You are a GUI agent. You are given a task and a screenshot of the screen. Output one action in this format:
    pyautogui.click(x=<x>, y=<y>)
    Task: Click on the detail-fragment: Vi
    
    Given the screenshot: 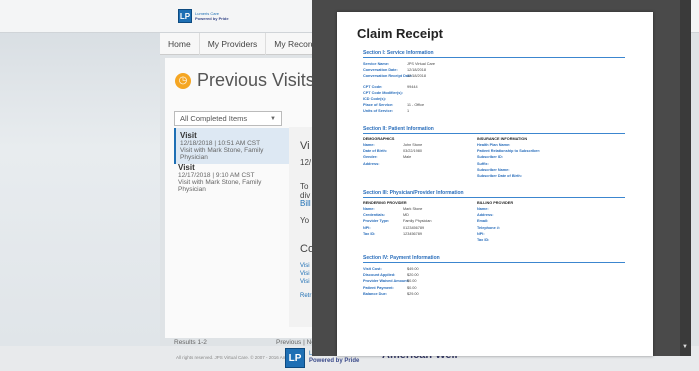 What is the action you would take?
    pyautogui.click(x=305, y=146)
    